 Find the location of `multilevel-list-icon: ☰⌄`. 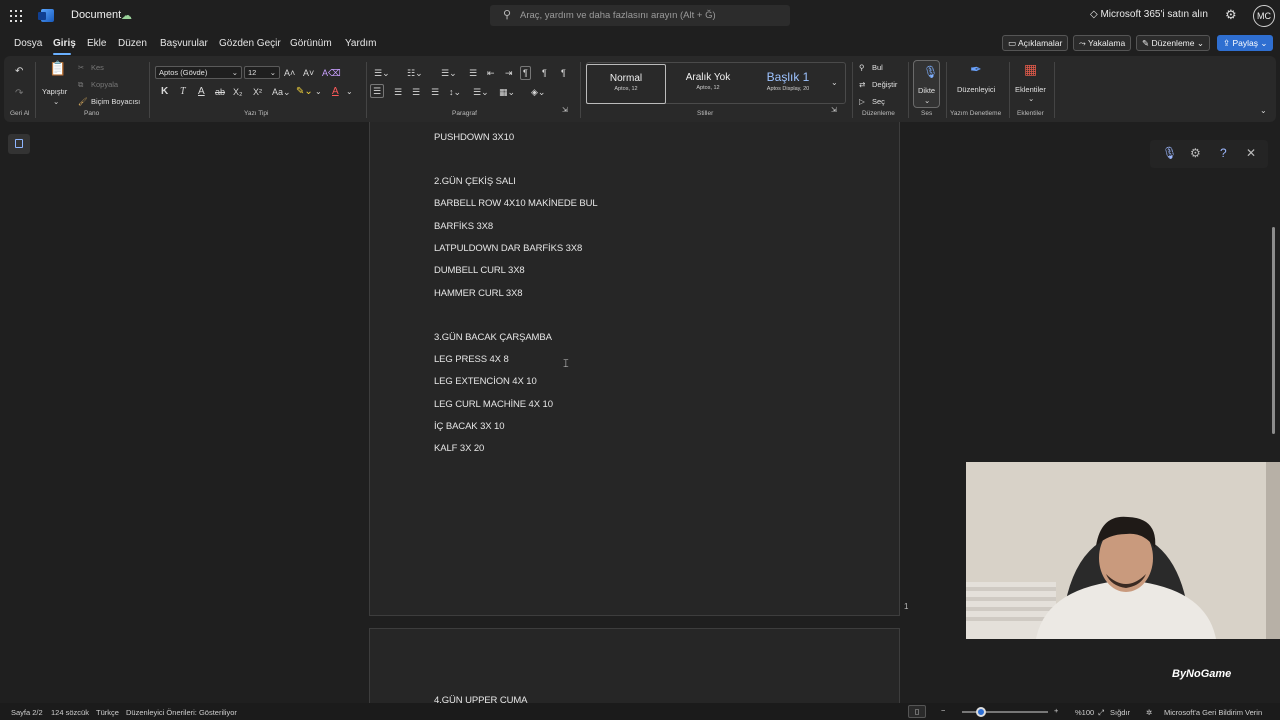

multilevel-list-icon: ☰⌄ is located at coordinates (449, 73).